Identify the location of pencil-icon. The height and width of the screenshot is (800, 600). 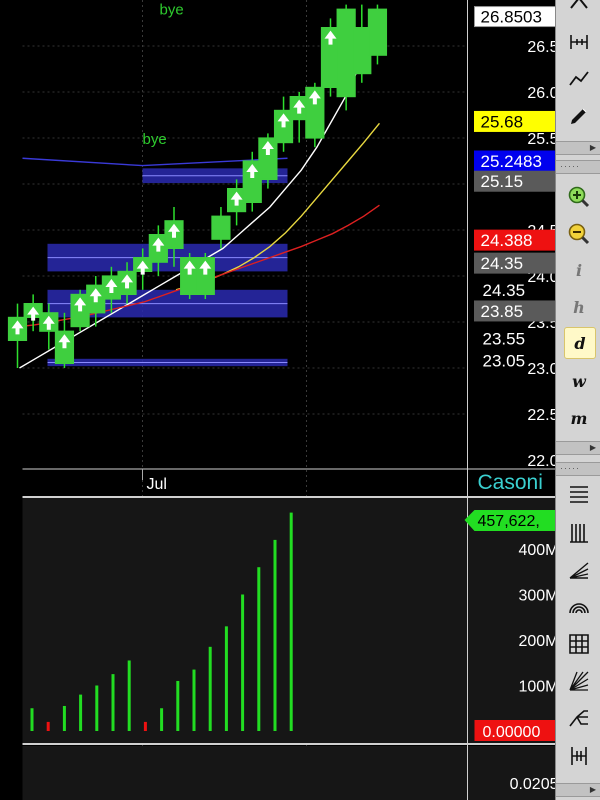
(579, 116).